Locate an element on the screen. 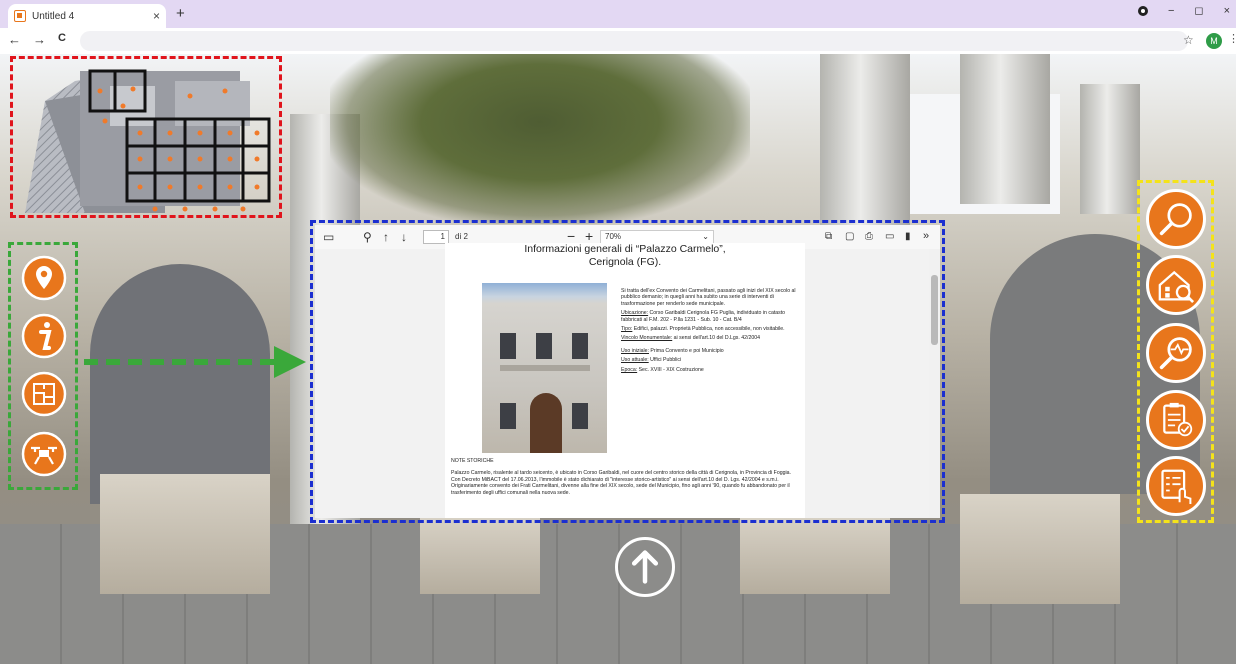 The height and width of the screenshot is (664, 1236). up-arrow-icon is located at coordinates (645, 567).